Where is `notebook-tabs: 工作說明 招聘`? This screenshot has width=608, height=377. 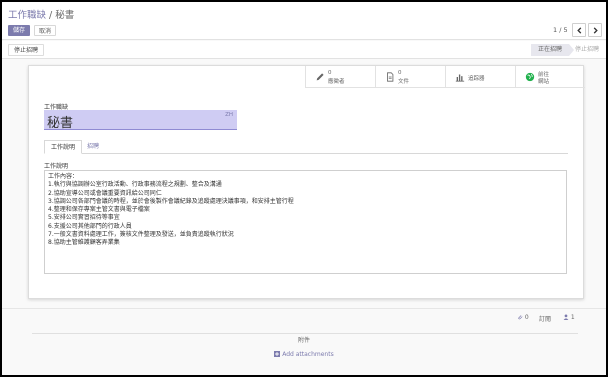 notebook-tabs: 工作說明 招聘 is located at coordinates (306, 147).